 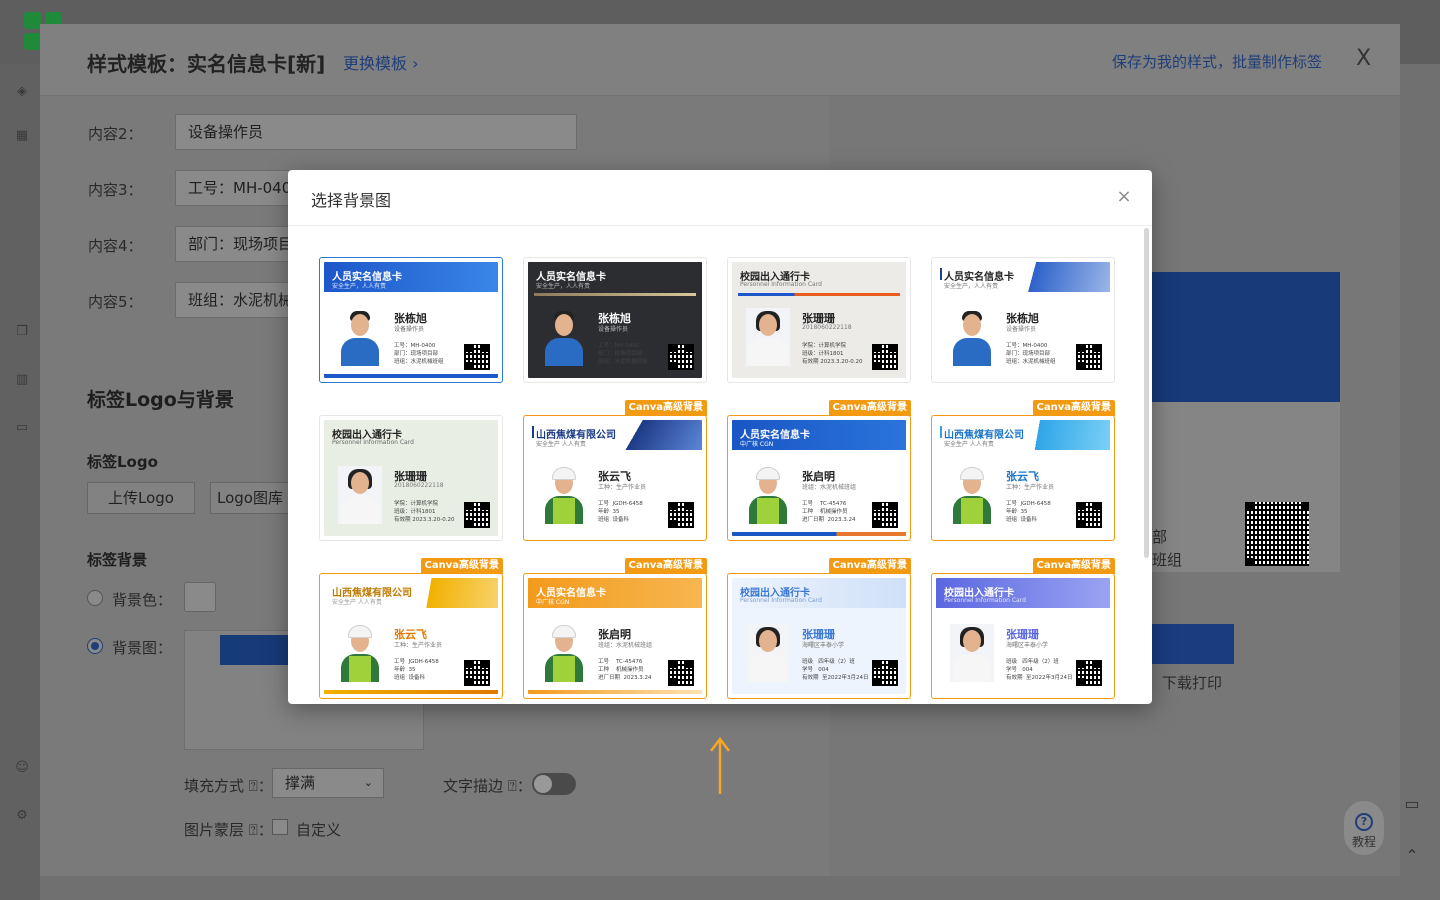 What do you see at coordinates (250, 498) in the screenshot?
I see `logo-library-button: Logo图库` at bounding box center [250, 498].